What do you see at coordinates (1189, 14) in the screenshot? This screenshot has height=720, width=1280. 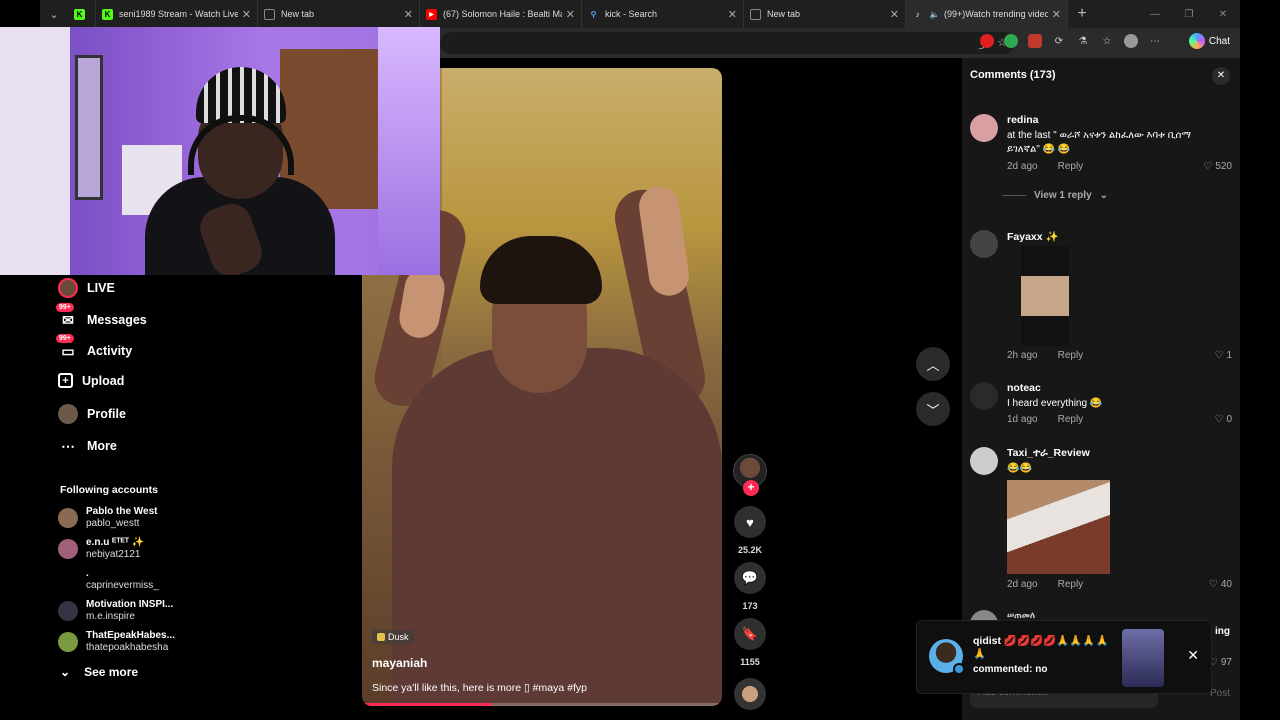 I see `restore-icon: ❐` at bounding box center [1189, 14].